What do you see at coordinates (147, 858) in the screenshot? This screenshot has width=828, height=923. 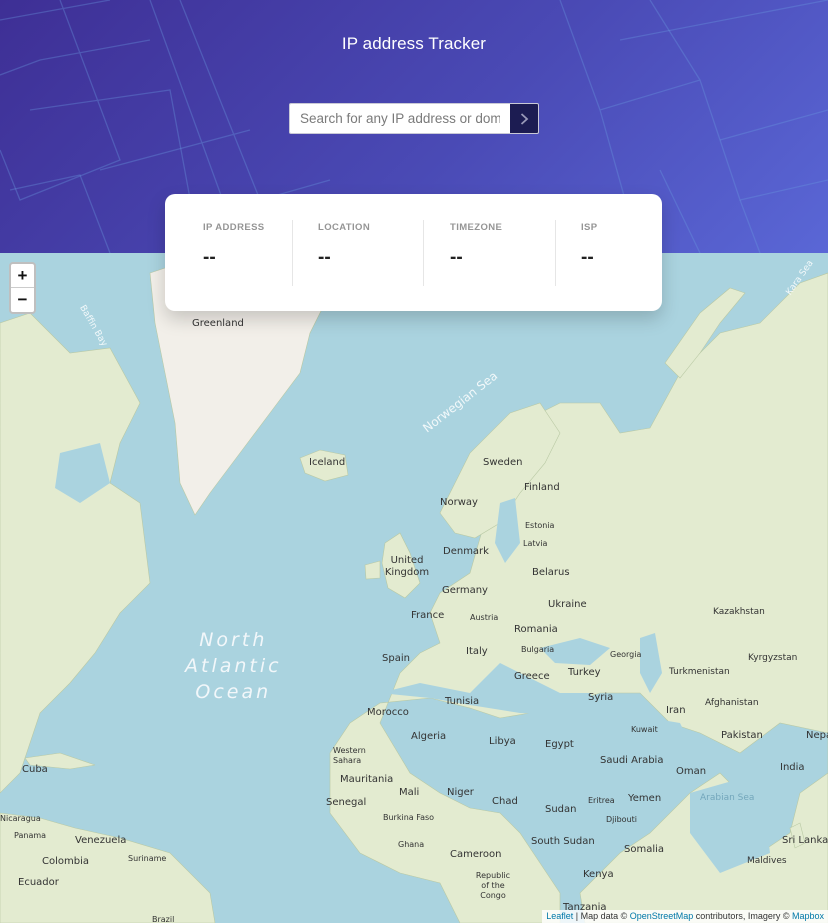 I see `map-label: Suriname` at bounding box center [147, 858].